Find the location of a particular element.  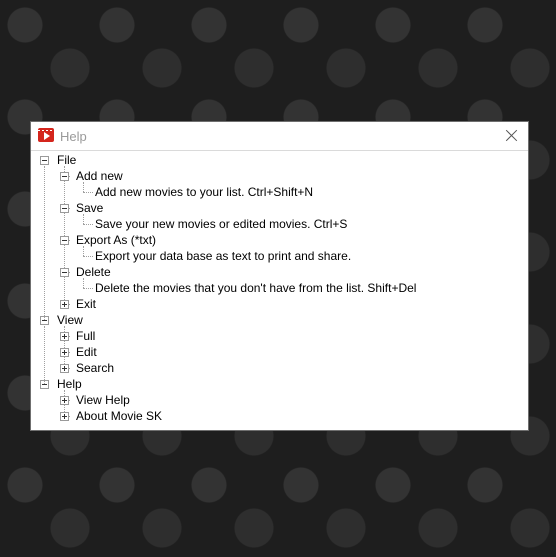

tree-label-exit: Exit is located at coordinates (86, 304).